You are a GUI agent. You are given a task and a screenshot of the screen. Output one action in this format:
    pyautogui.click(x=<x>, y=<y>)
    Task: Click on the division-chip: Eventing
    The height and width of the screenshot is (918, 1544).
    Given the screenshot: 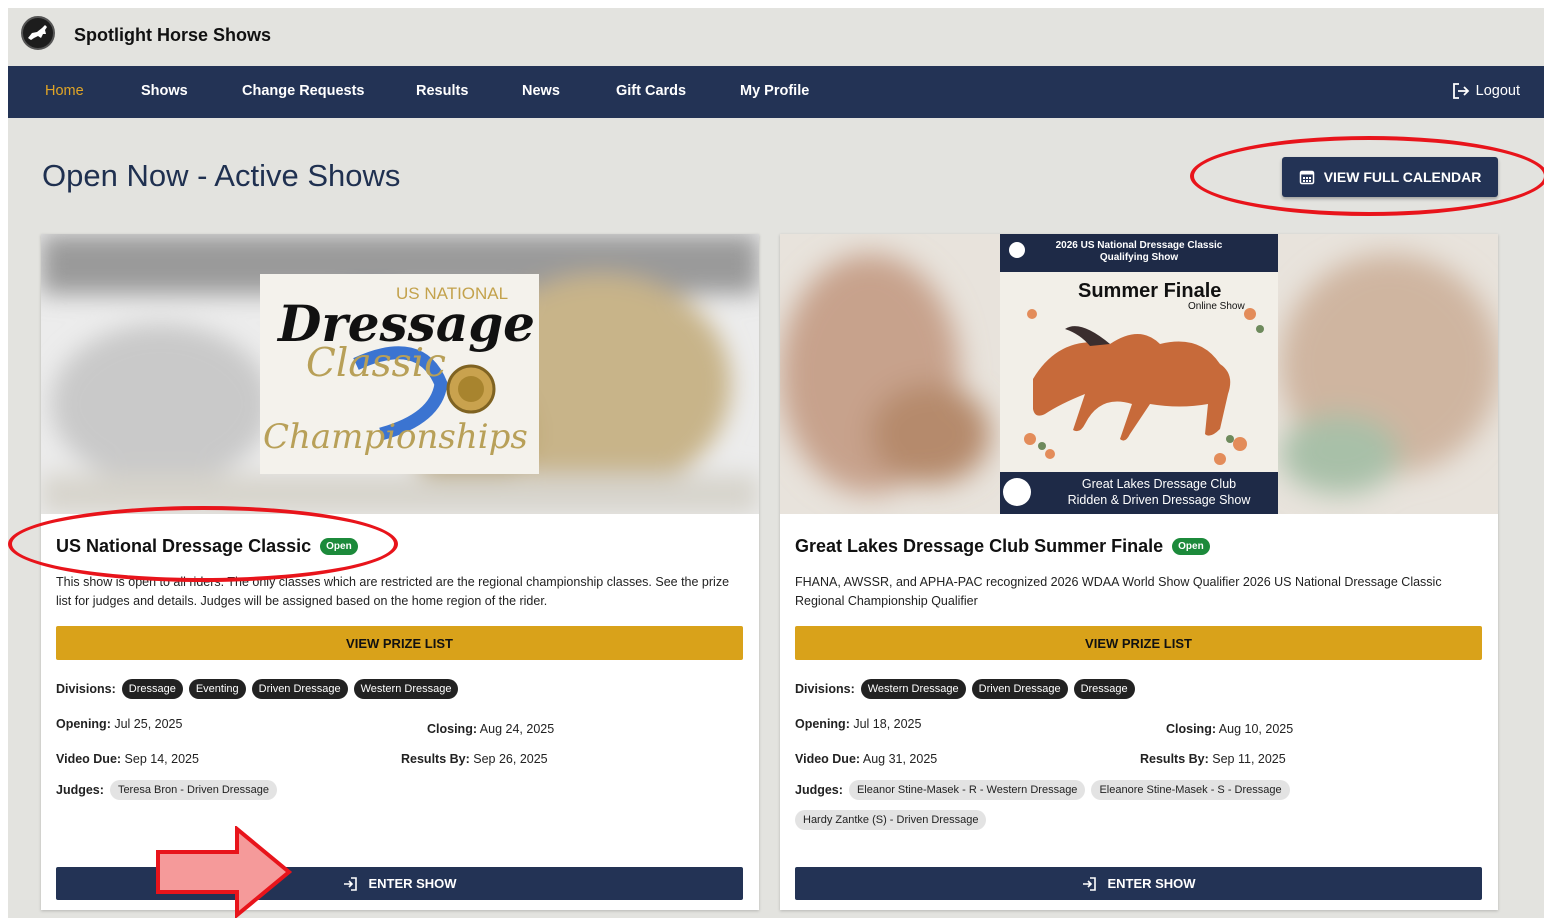 What is the action you would take?
    pyautogui.click(x=217, y=689)
    